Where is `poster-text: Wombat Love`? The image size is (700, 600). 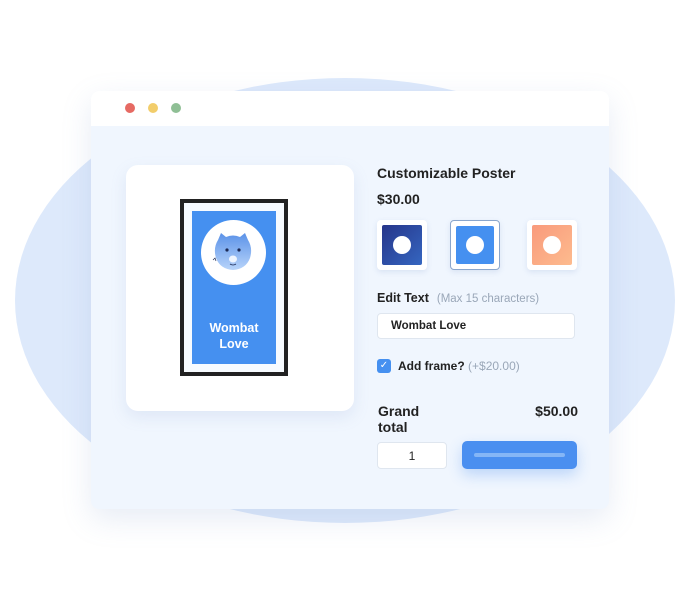
poster-text: Wombat Love is located at coordinates (234, 336).